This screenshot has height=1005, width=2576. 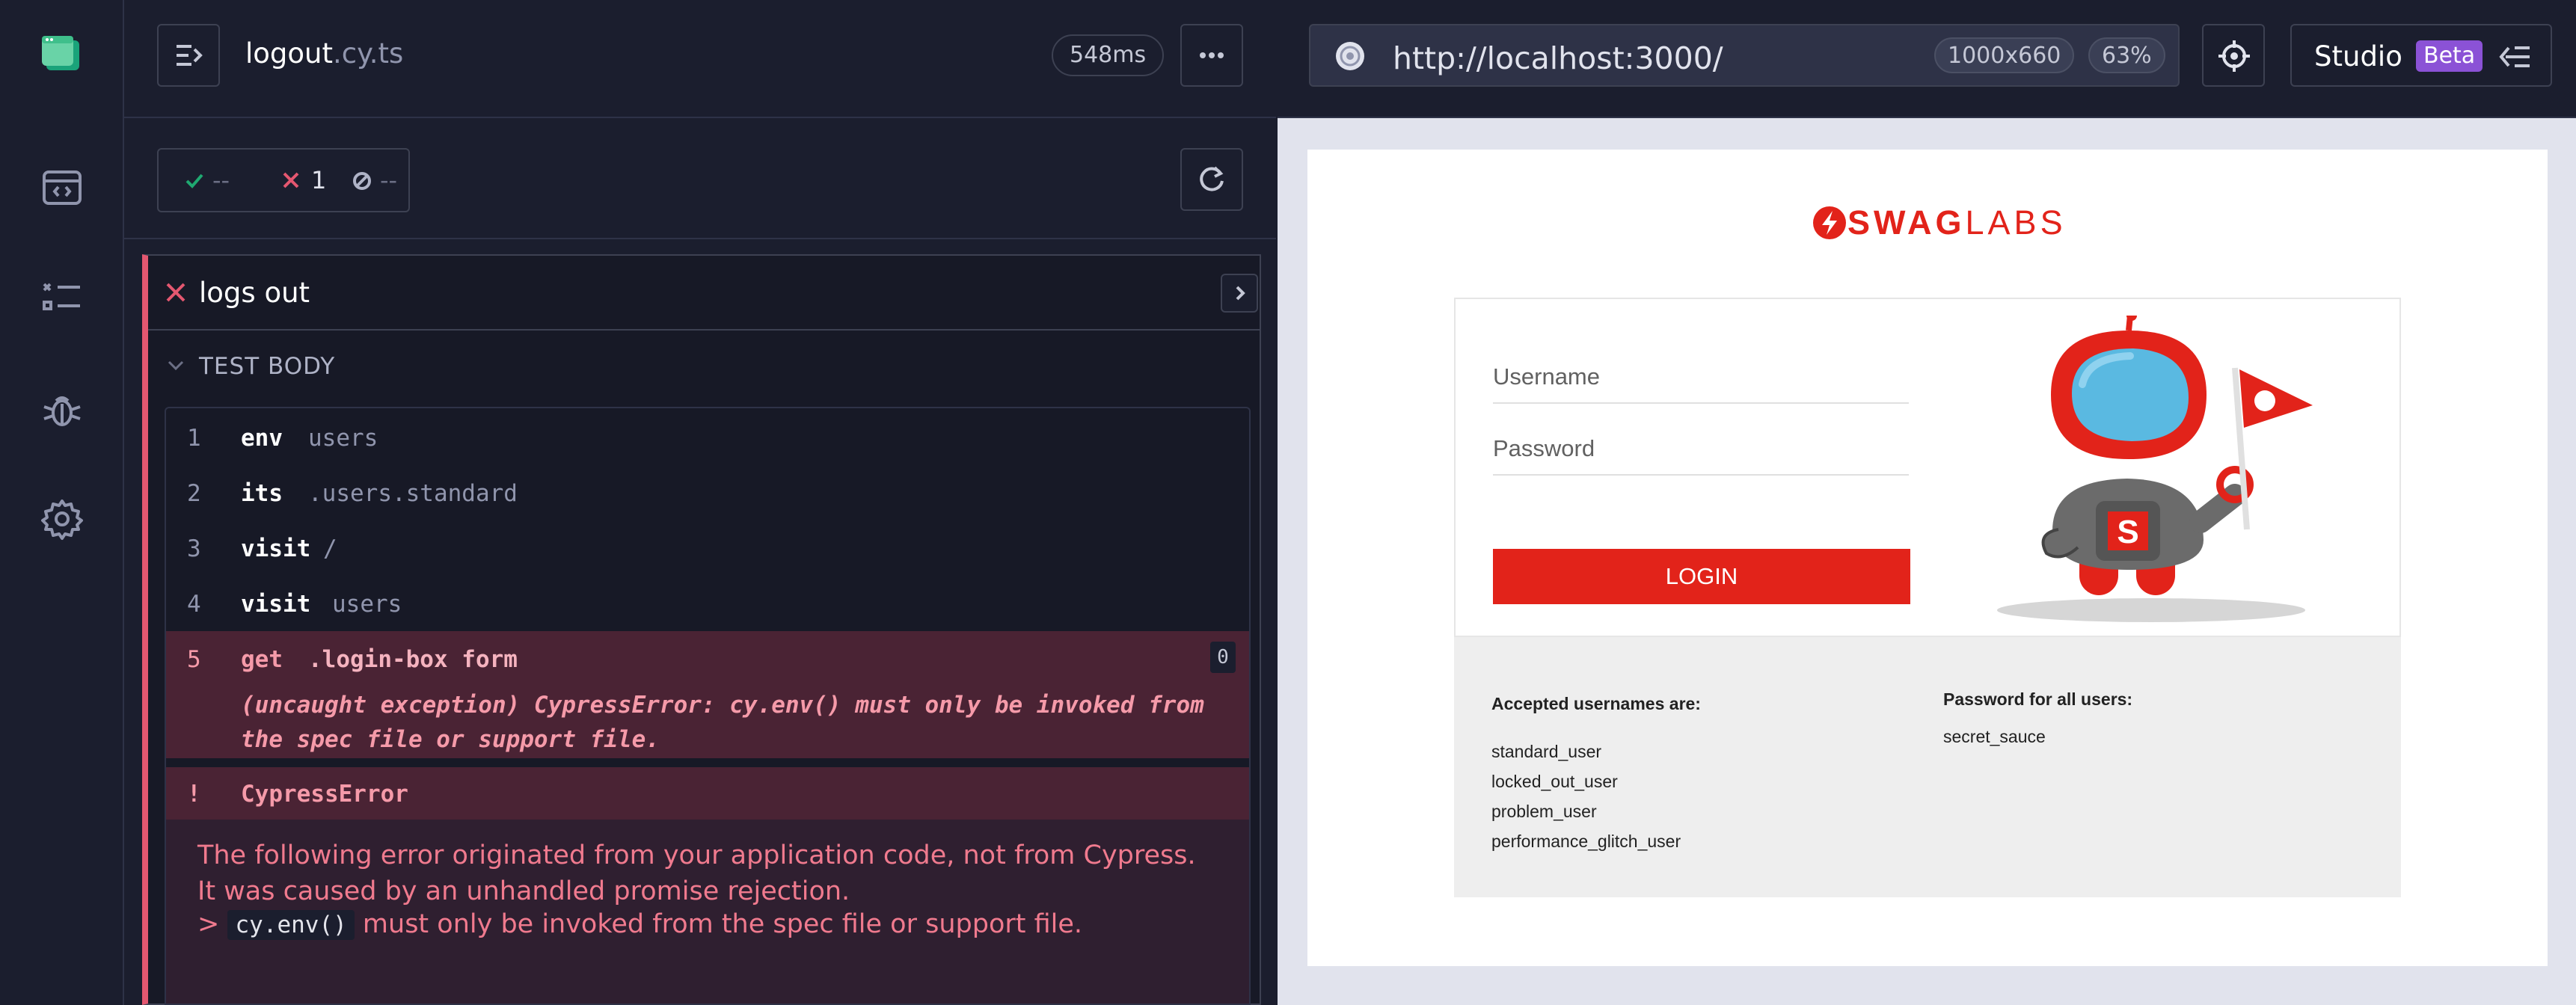 I want to click on robot-mascot-image: S, so click(x=2155, y=469).